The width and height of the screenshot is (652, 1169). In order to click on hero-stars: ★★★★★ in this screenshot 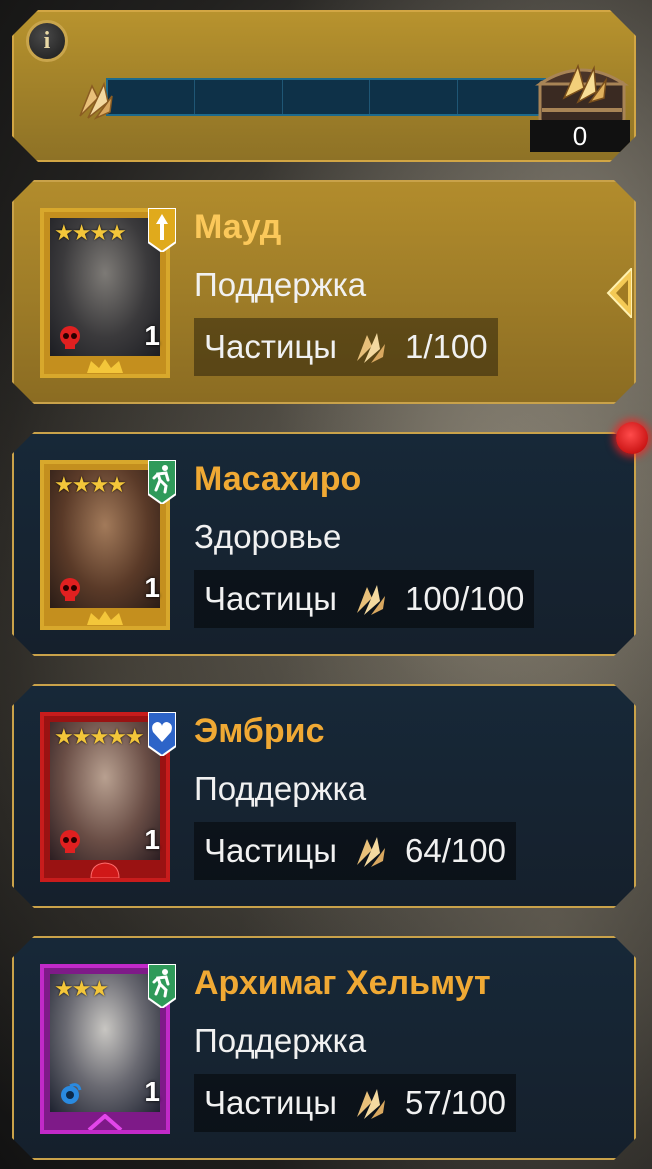, I will do `click(98, 736)`.